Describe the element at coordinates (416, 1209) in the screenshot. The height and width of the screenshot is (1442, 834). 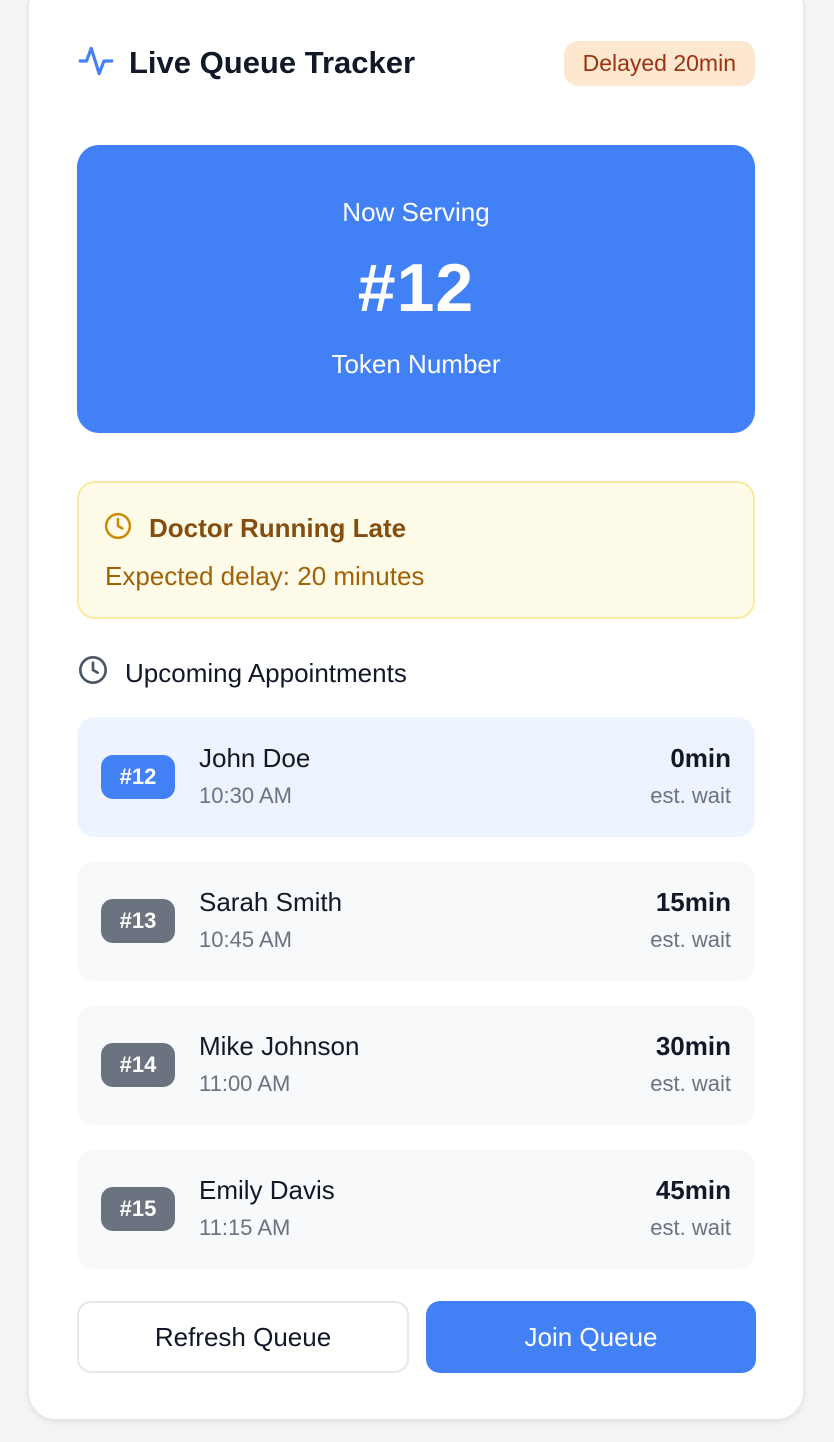
I see `appointment-row: #15 Emily Davis 11:15 AM 45min est. wait` at that location.